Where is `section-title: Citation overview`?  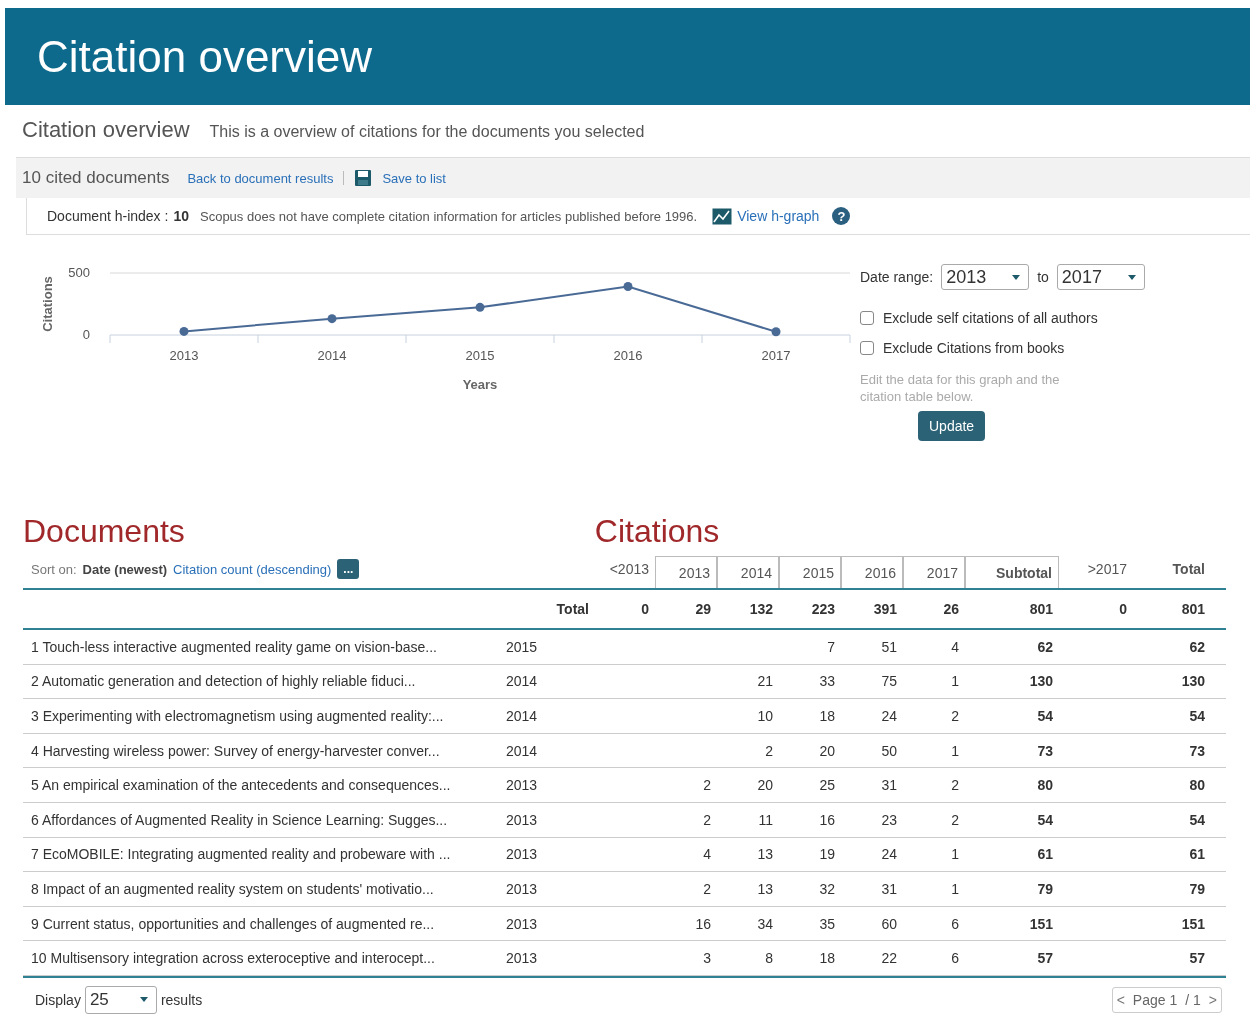
section-title: Citation overview is located at coordinates (106, 130).